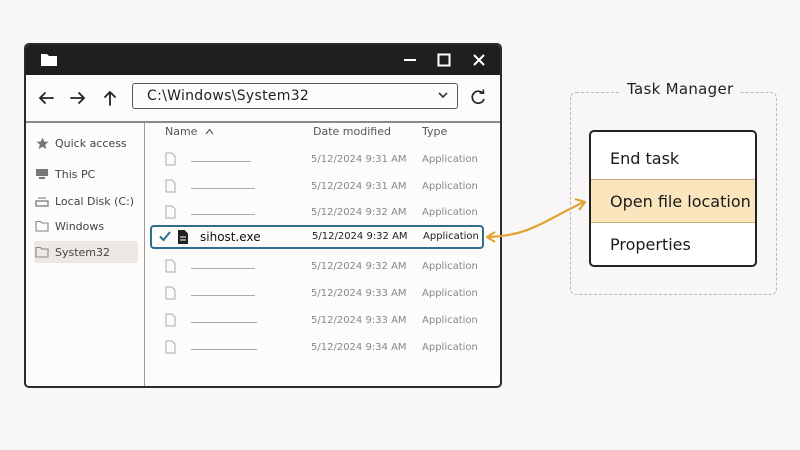  What do you see at coordinates (673, 243) in the screenshot?
I see `menu-item-properties: Properties` at bounding box center [673, 243].